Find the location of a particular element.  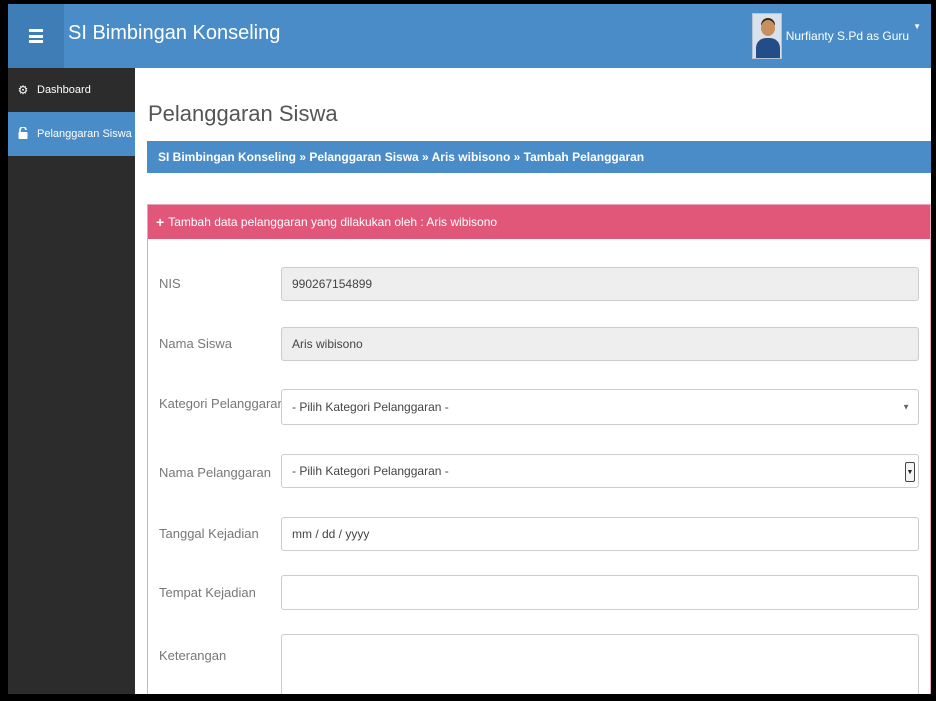

nama-pelanggaran-select: - Pilih Kategori Pelanggaran - ▼ is located at coordinates (600, 471).